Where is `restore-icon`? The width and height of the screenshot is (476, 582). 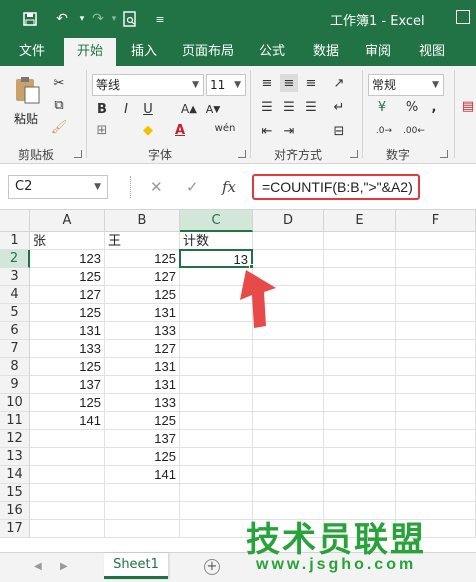 restore-icon is located at coordinates (463, 17).